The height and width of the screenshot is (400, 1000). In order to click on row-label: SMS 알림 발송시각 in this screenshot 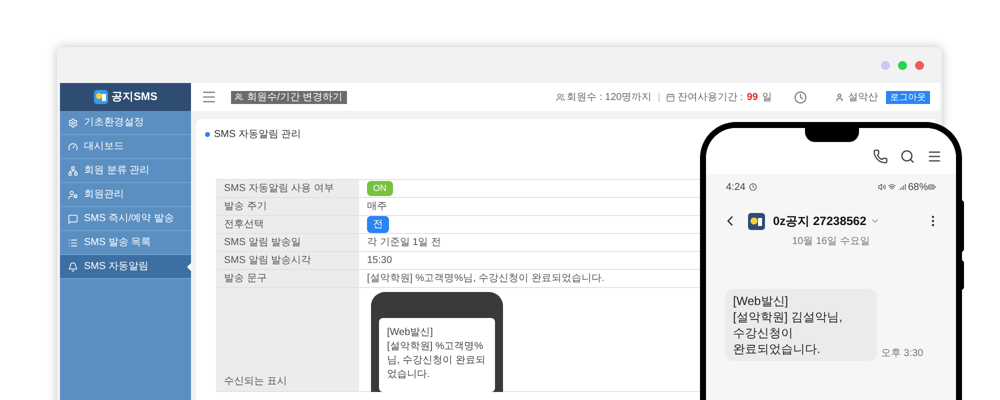, I will do `click(287, 260)`.